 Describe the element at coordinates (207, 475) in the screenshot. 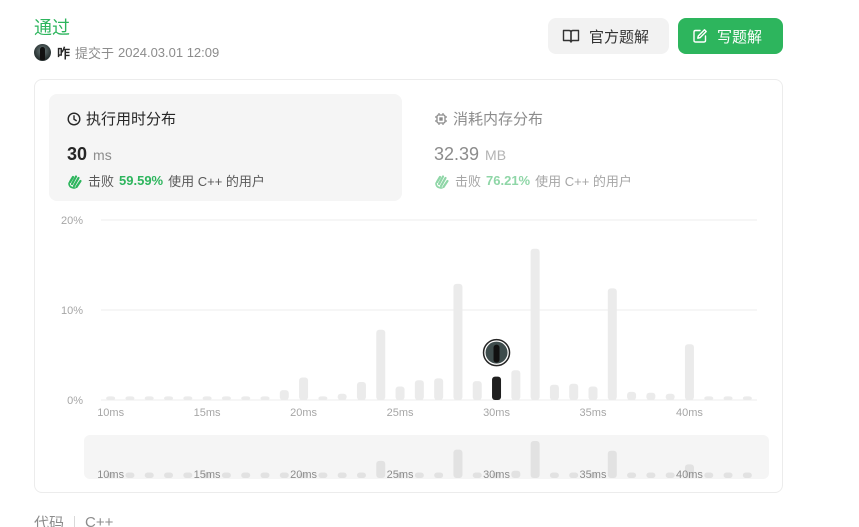

I see `mini-x-tick-label: 15ms` at that location.